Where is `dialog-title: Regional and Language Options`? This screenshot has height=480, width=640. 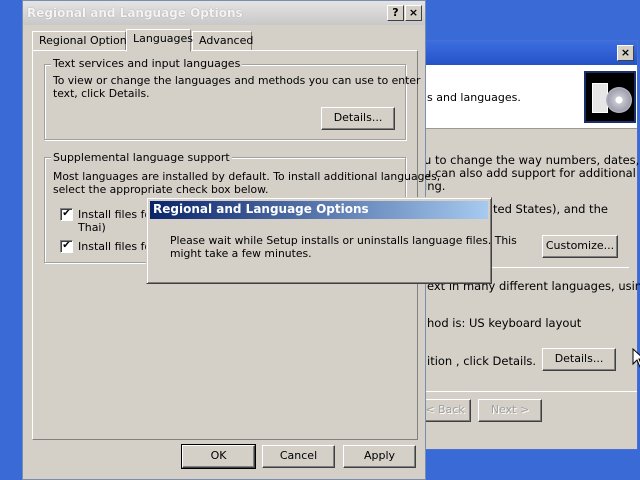
dialog-title: Regional and Language Options is located at coordinates (135, 13).